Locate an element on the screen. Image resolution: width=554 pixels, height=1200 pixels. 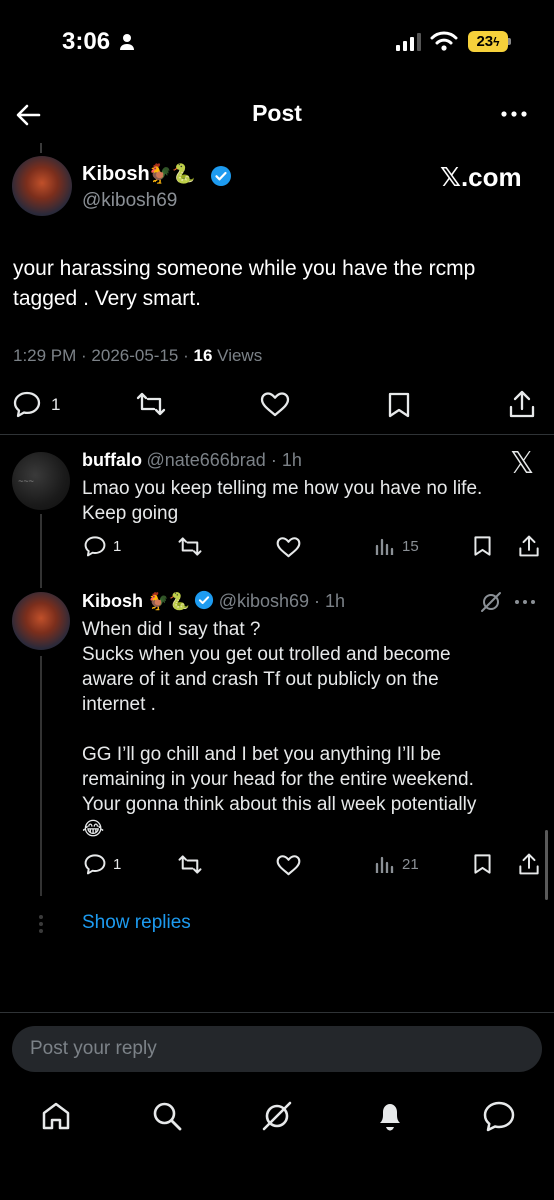
views-count: 21 is located at coordinates (410, 864).